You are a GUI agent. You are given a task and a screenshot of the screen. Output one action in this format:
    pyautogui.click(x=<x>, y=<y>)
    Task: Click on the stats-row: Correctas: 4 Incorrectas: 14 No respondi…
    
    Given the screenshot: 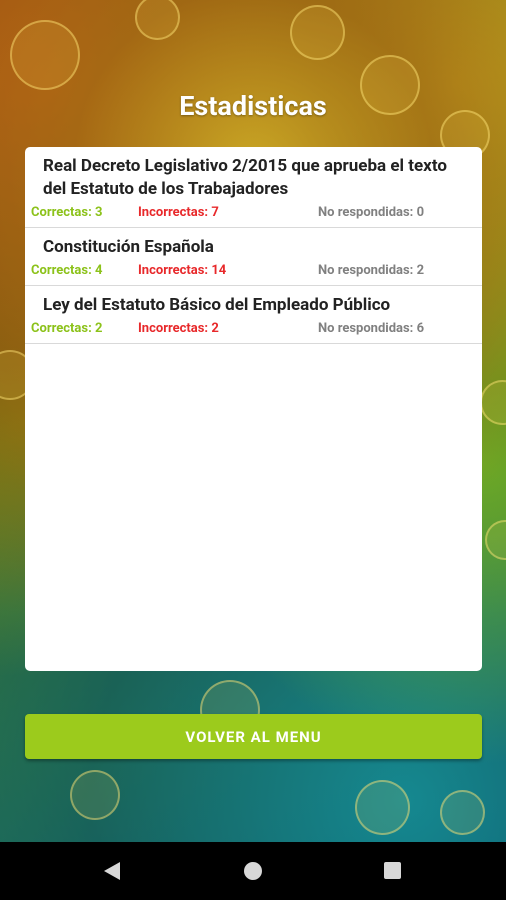 What is the action you would take?
    pyautogui.click(x=253, y=271)
    